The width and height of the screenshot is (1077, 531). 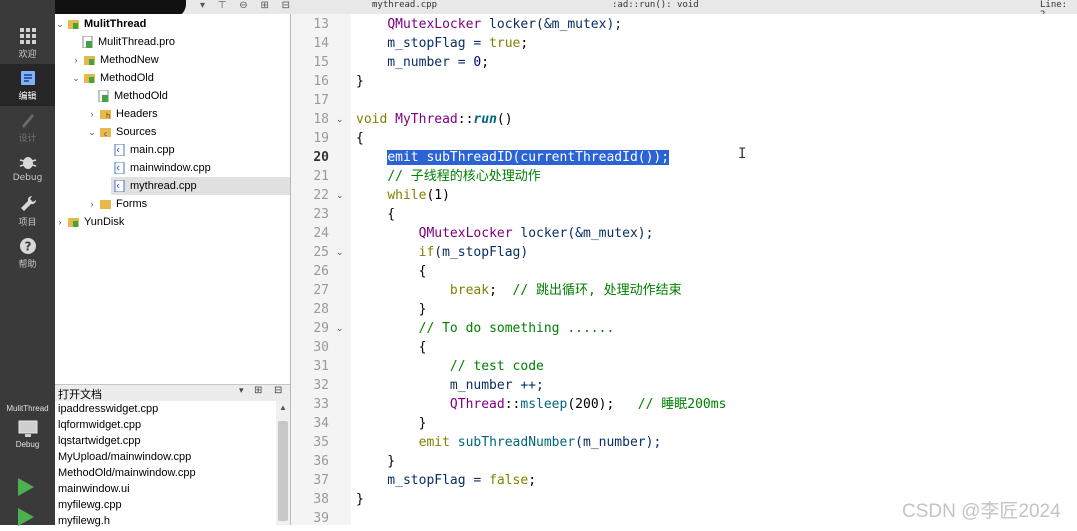 What do you see at coordinates (90, 222) in the screenshot?
I see `tree-item: › YunDisk` at bounding box center [90, 222].